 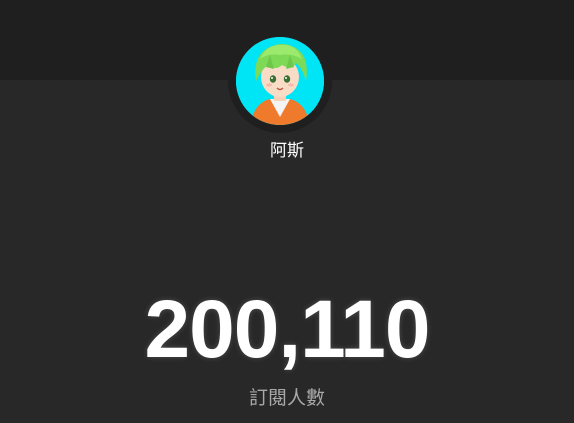 I want to click on anime-avatar-icon, so click(x=280, y=81).